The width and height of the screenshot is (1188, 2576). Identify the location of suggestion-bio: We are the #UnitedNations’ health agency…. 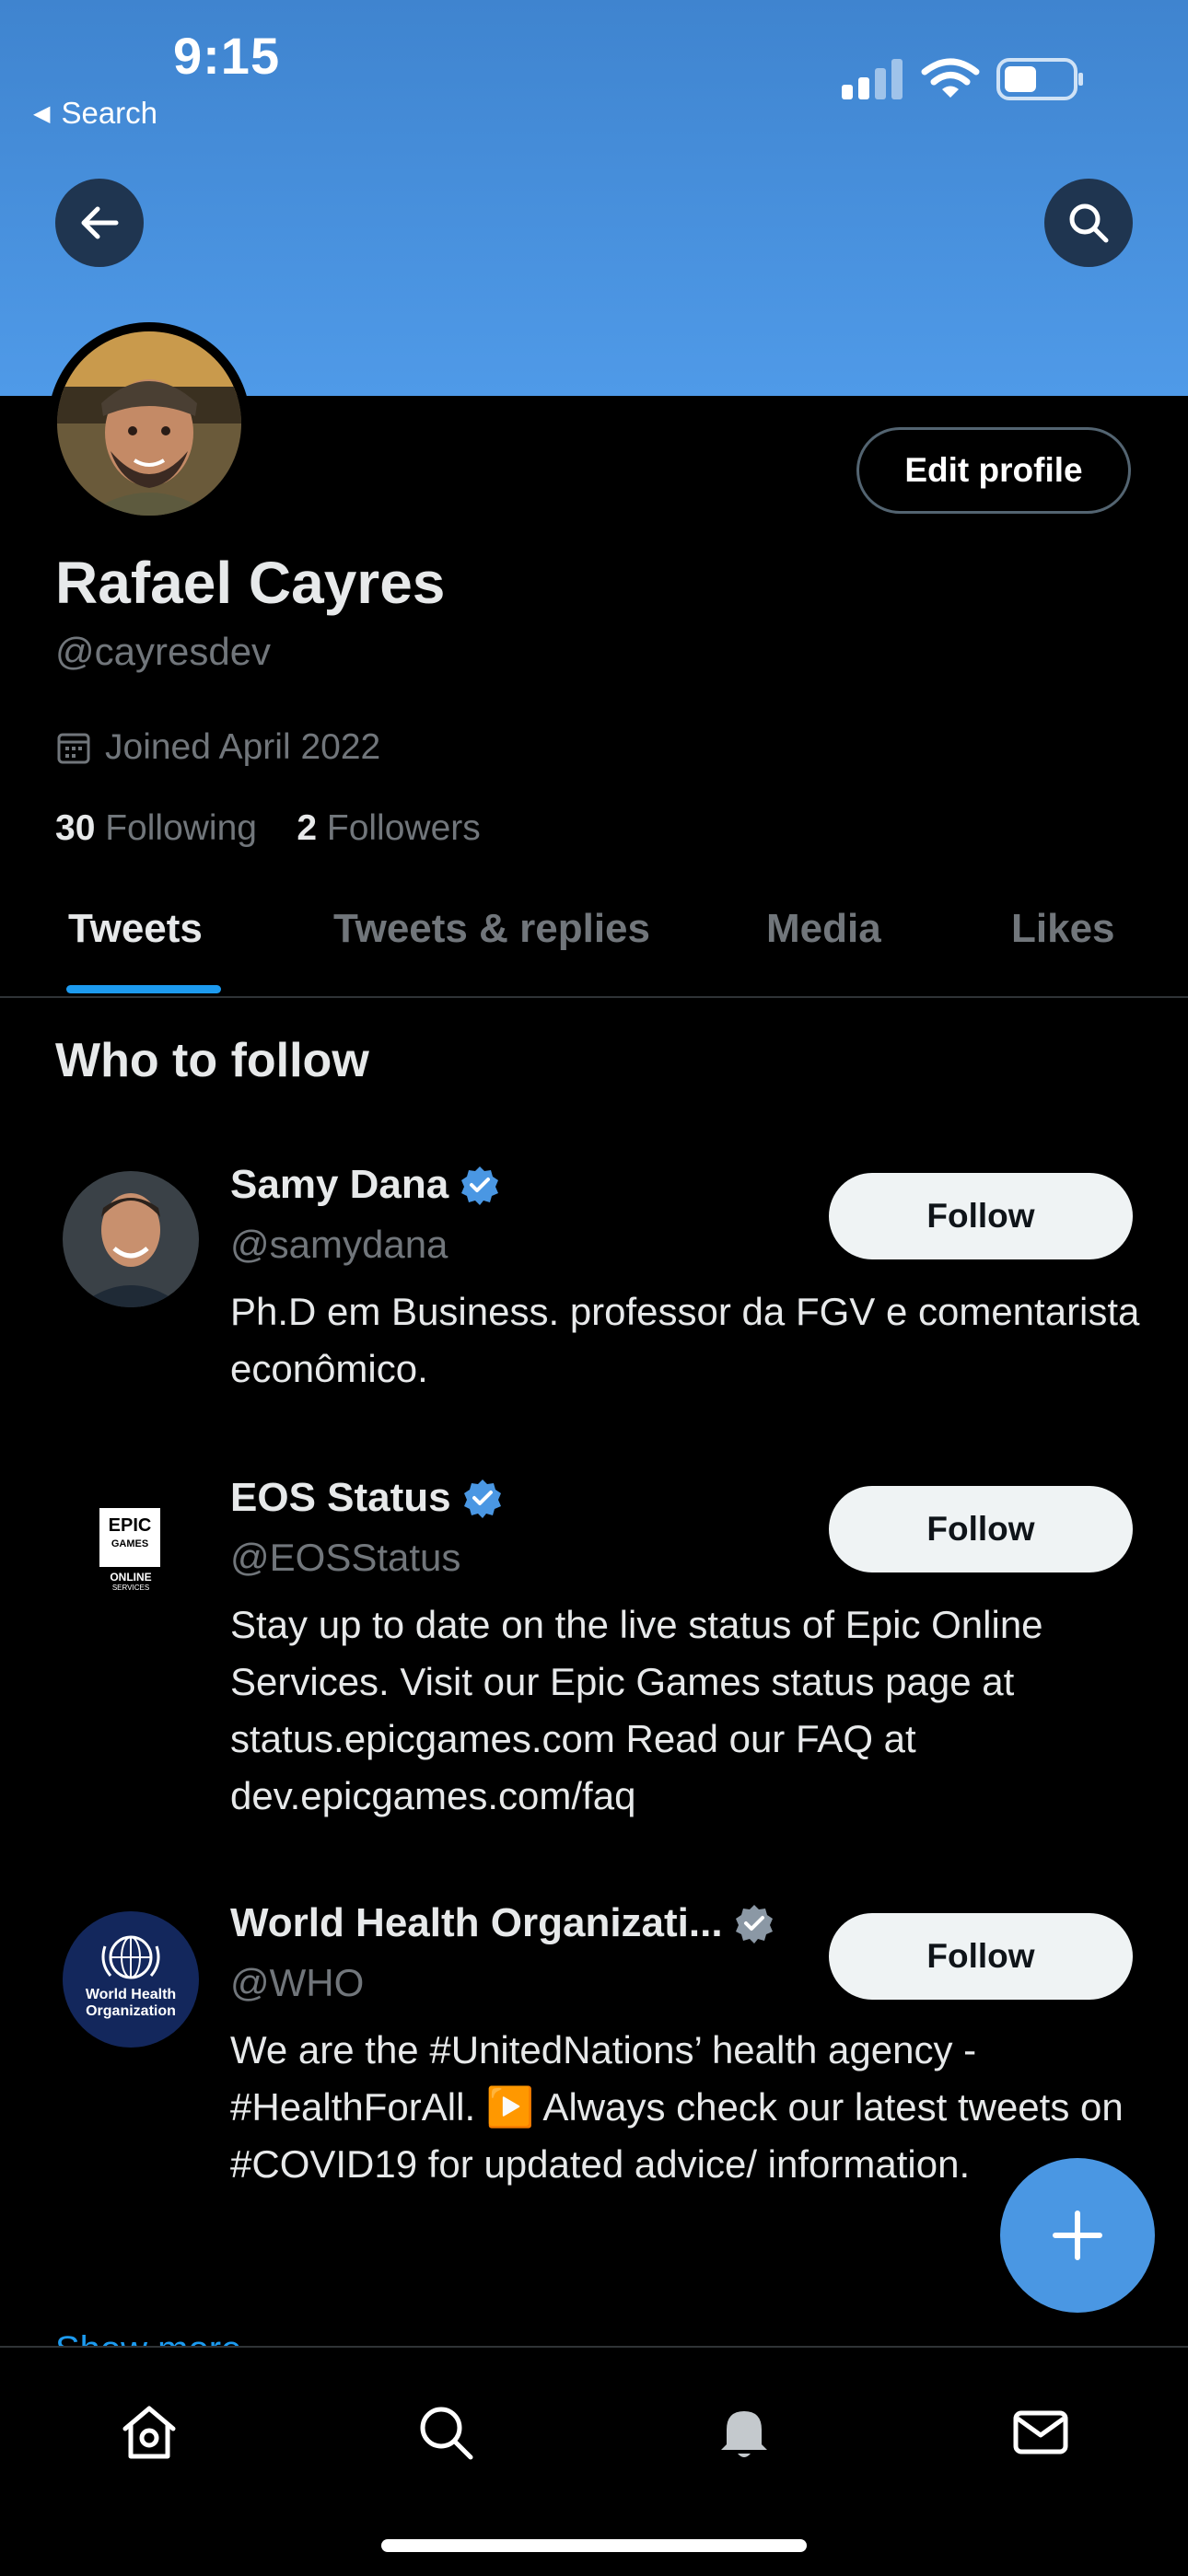
(677, 2107).